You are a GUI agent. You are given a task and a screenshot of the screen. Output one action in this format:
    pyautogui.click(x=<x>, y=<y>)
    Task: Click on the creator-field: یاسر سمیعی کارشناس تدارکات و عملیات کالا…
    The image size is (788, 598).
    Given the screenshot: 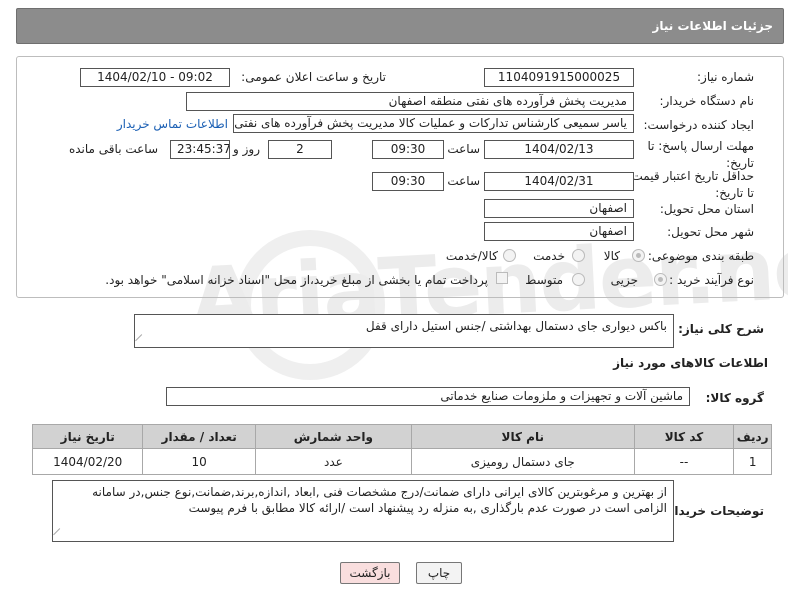 What is the action you would take?
    pyautogui.click(x=433, y=123)
    